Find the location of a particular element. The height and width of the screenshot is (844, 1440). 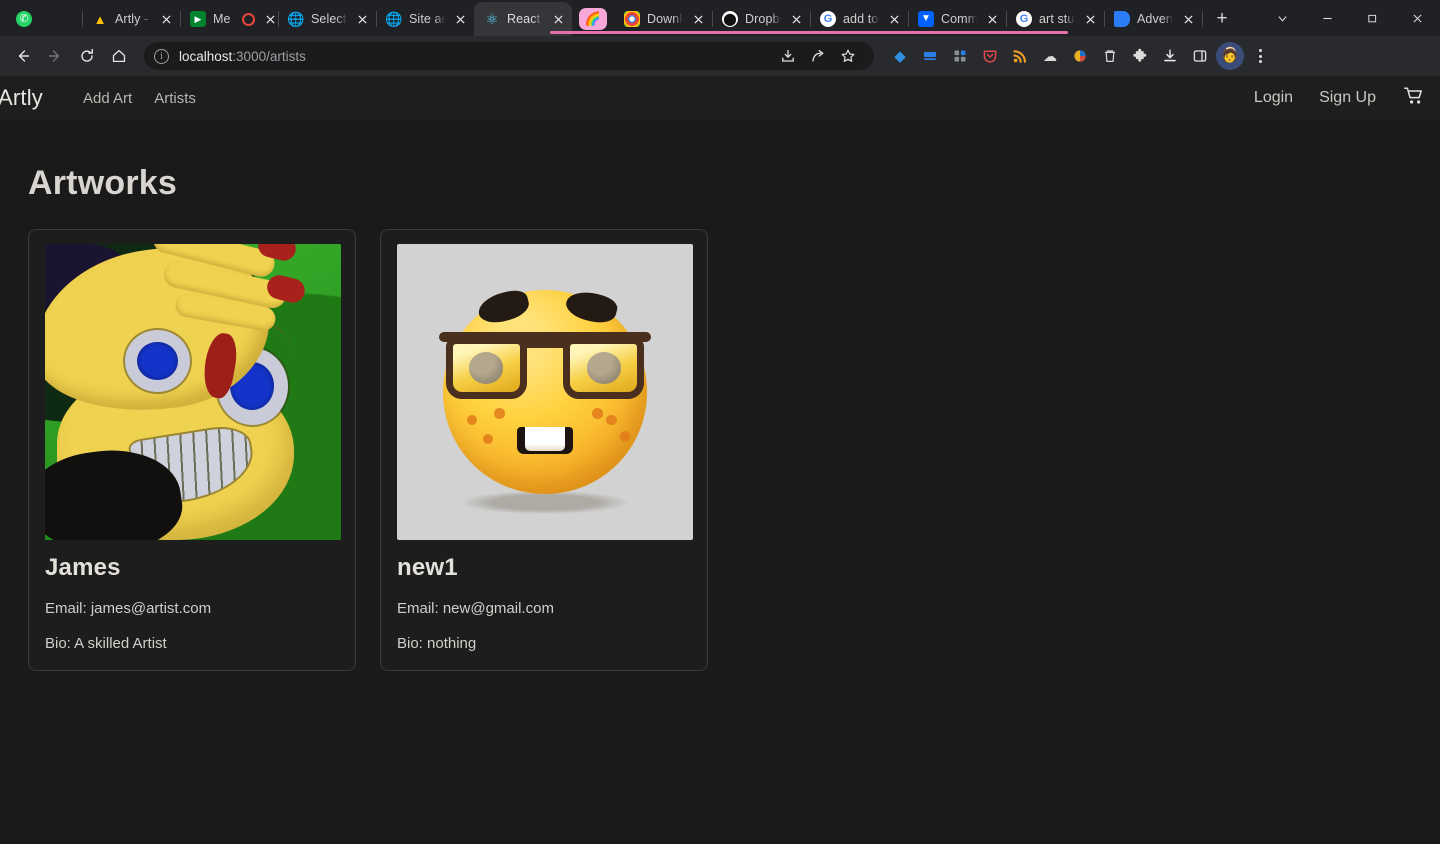

blue-doc-icon is located at coordinates (1122, 19).